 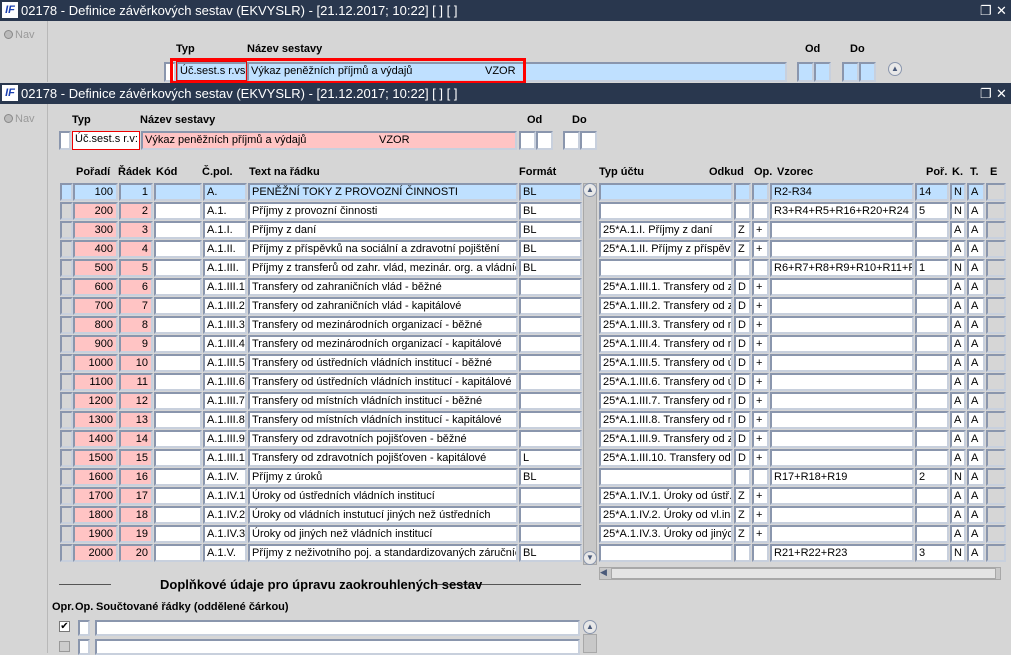 I want to click on cell-typ-uctu: 25*A.1.IV.3. Úroky od jiných, so click(x=666, y=534).